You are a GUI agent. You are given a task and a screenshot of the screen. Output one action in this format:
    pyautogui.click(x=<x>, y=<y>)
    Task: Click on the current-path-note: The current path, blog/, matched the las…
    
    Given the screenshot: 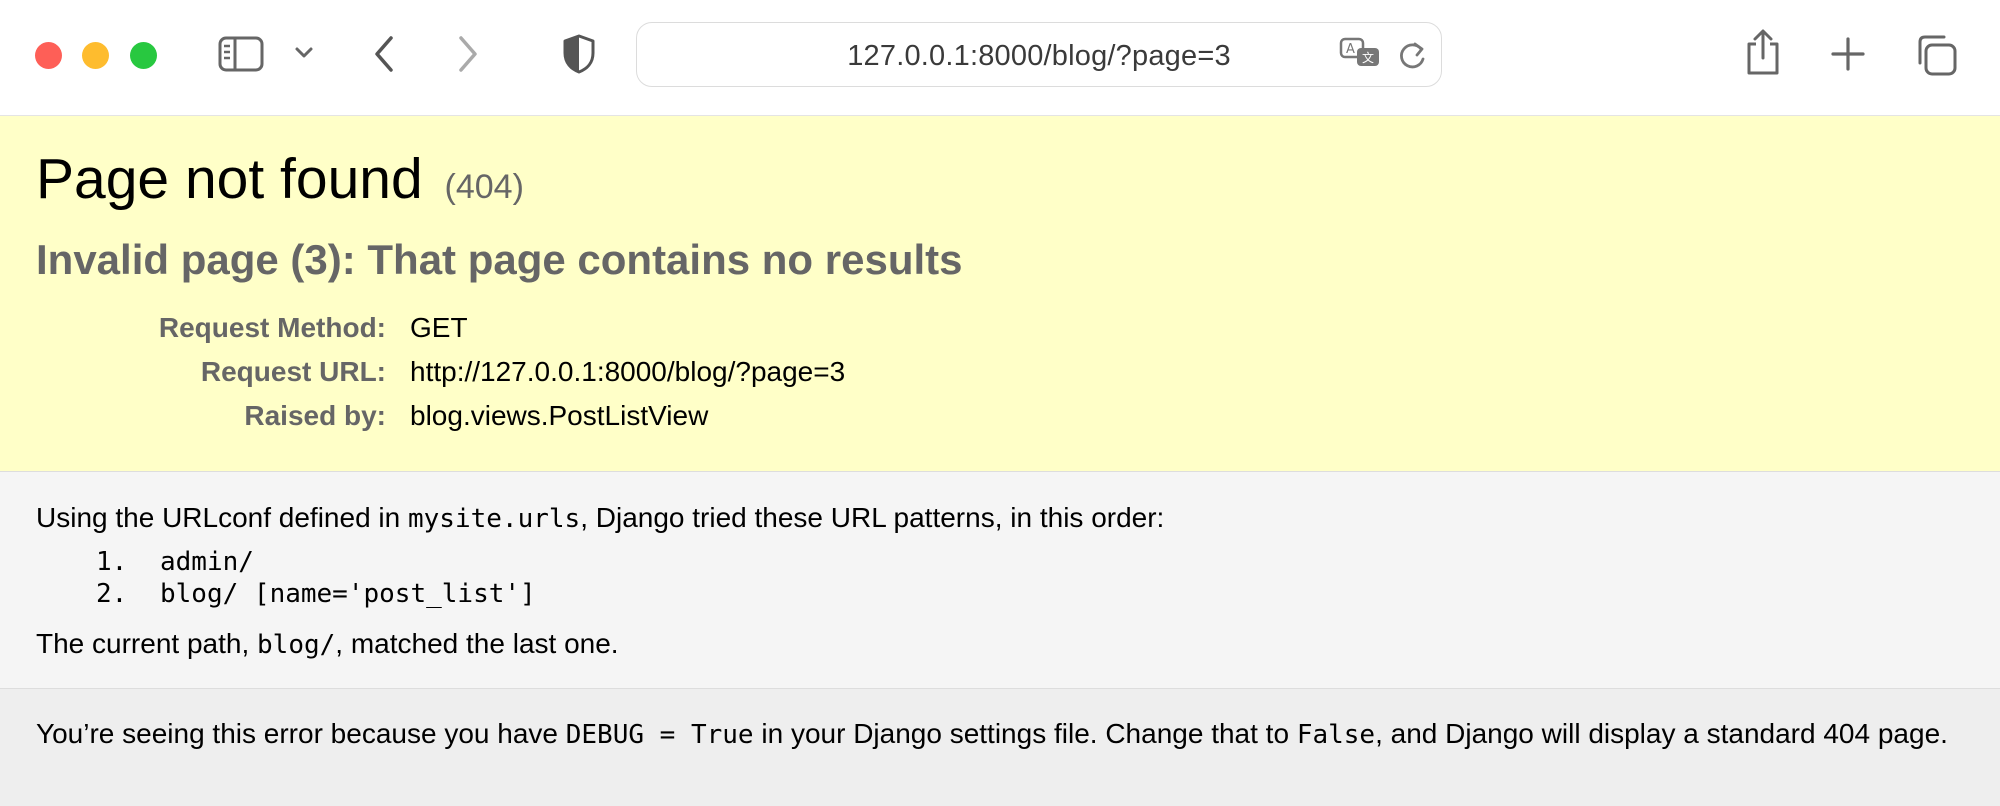 What is the action you would take?
    pyautogui.click(x=327, y=644)
    